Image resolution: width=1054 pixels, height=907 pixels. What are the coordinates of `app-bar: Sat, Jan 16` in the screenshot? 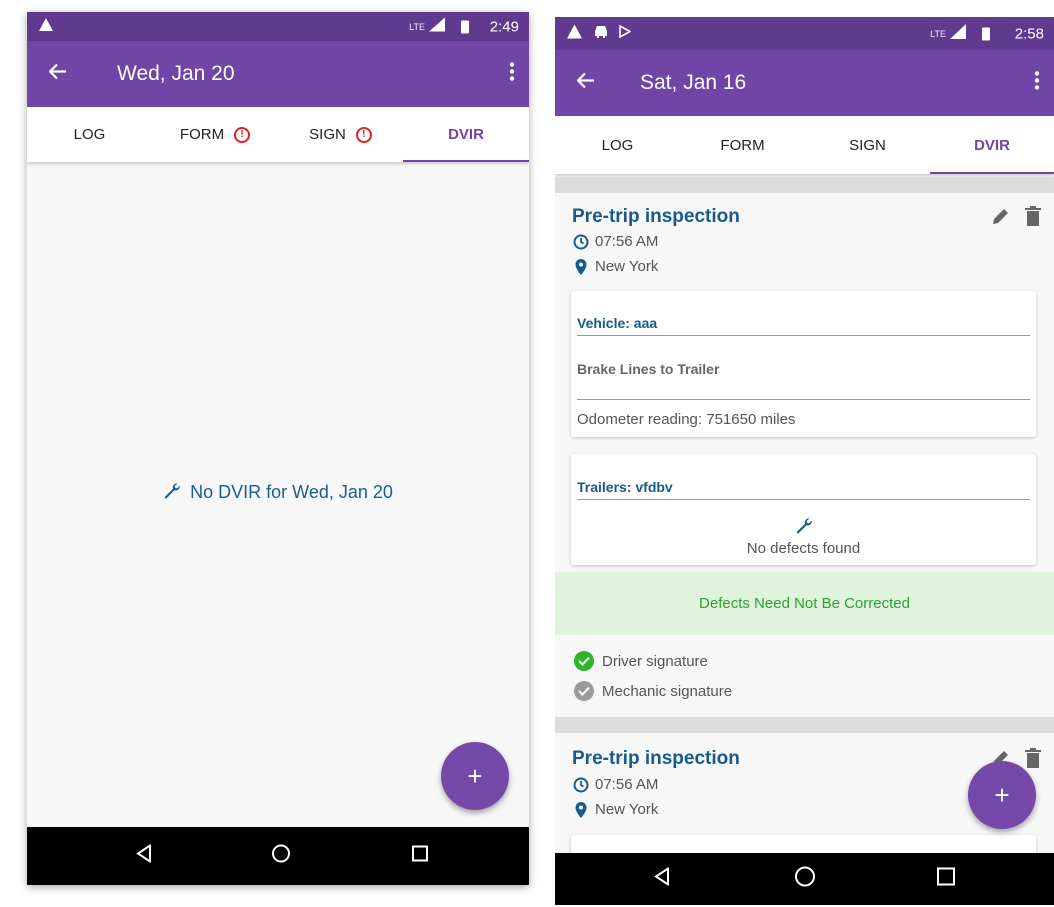 It's located at (804, 83).